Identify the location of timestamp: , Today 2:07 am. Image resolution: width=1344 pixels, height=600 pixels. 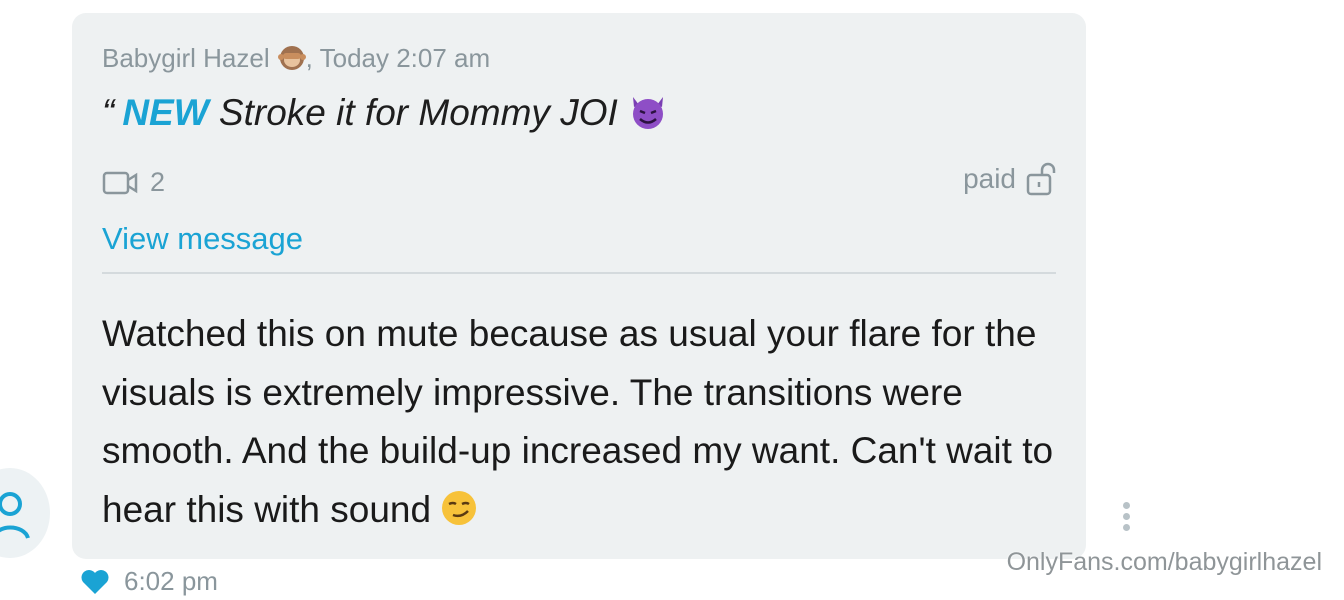
(398, 58).